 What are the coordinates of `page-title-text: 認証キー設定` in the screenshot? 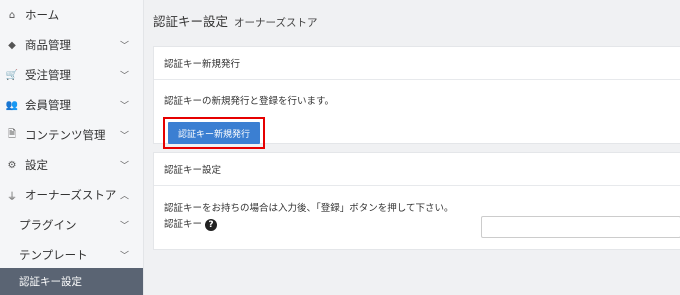 It's located at (191, 21).